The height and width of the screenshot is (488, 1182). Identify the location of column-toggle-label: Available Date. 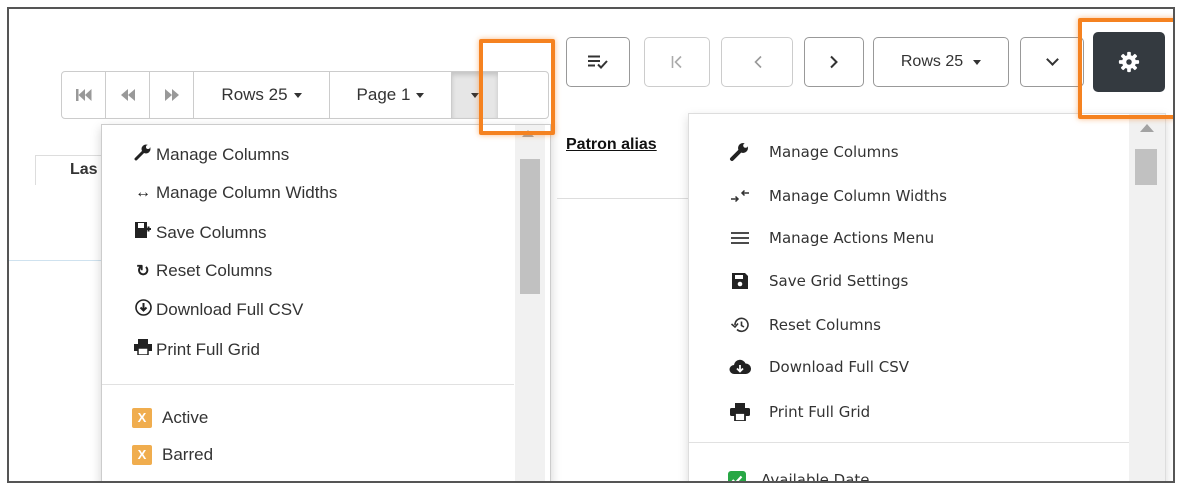
(815, 477).